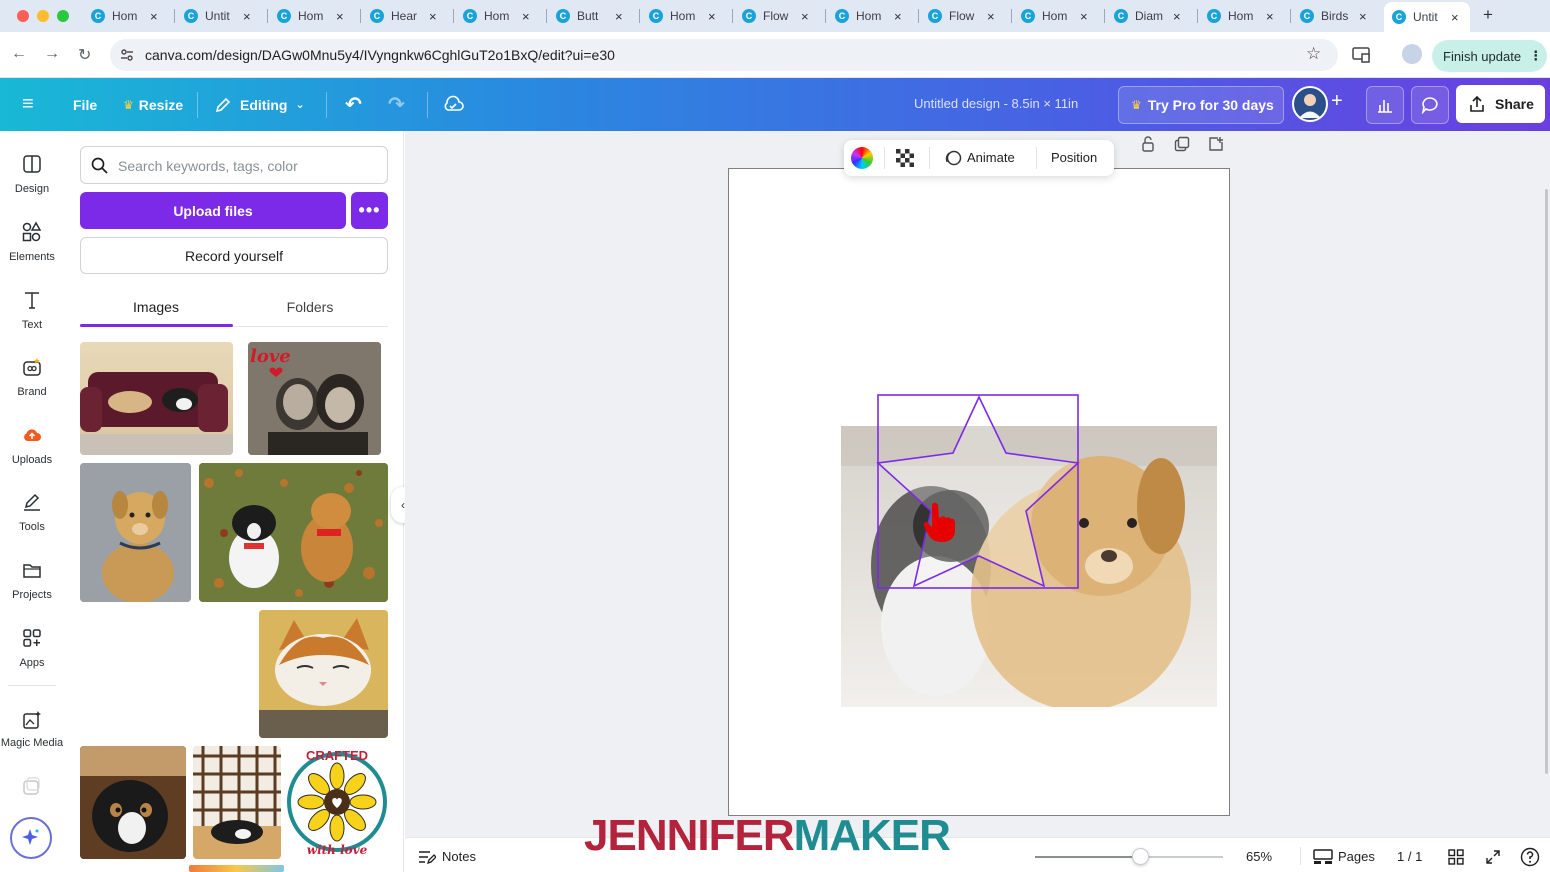 This screenshot has width=1550, height=872. Describe the element at coordinates (63, 16) in the screenshot. I see `zoom-window-button` at that location.